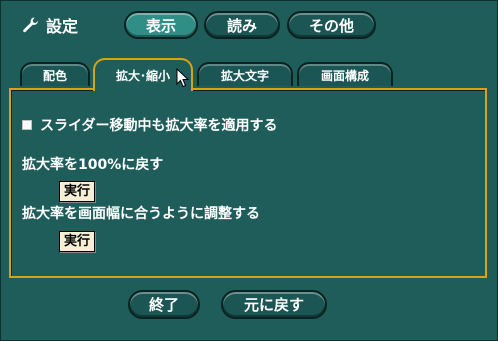  Describe the element at coordinates (161, 25) in the screenshot. I see `mode-button-display: 表示` at that location.